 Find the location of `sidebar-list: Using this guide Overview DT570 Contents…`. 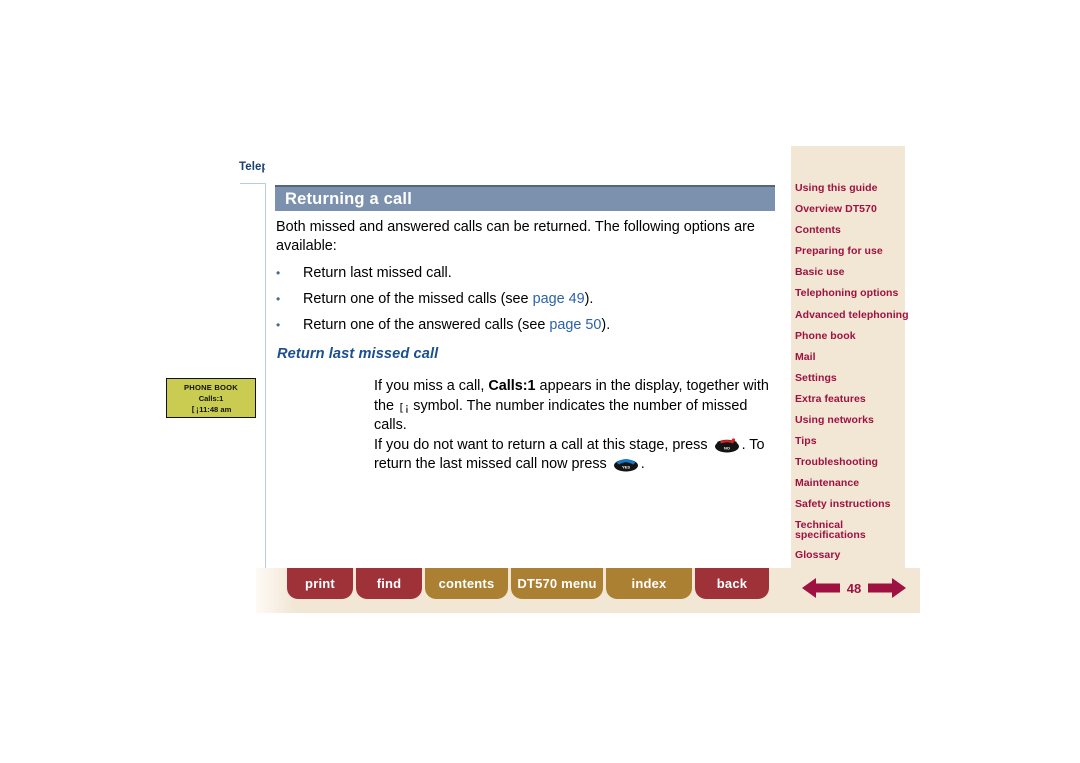

sidebar-list: Using this guide Overview DT570 Contents… is located at coordinates (852, 376).